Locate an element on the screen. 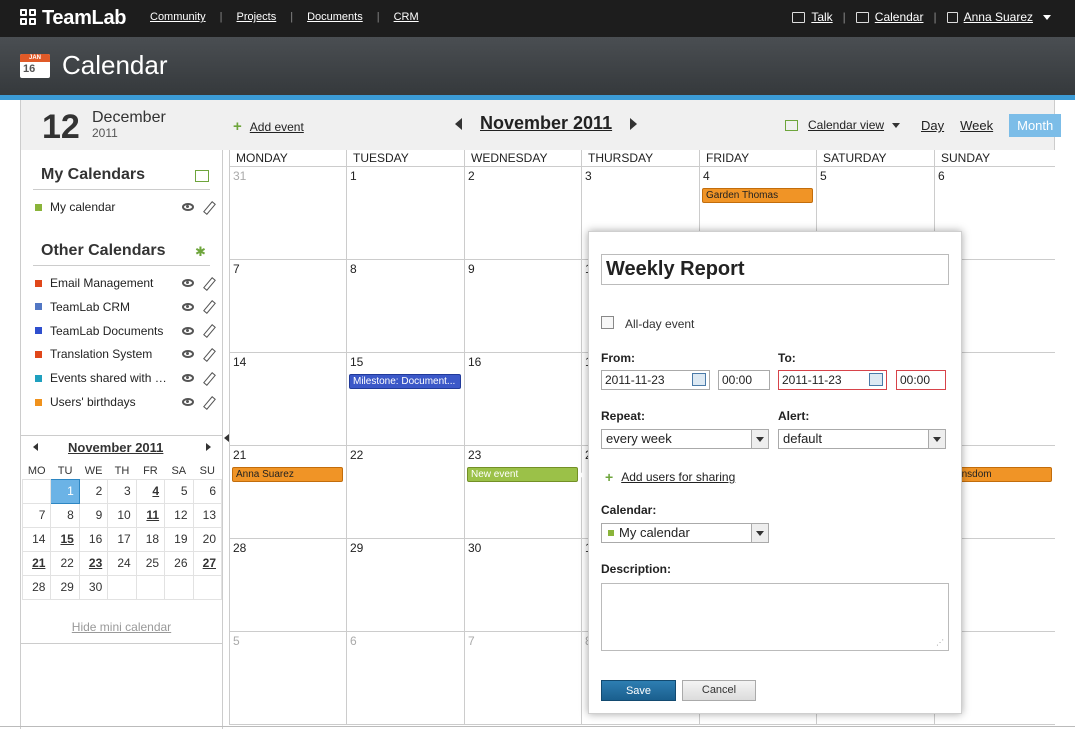 The width and height of the screenshot is (1075, 729). mini-day: 7 is located at coordinates (36, 515).